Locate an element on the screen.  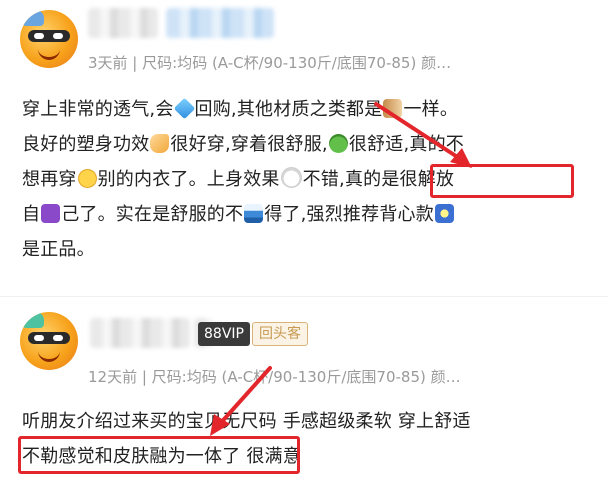
star-emoji-icon is located at coordinates (444, 213).